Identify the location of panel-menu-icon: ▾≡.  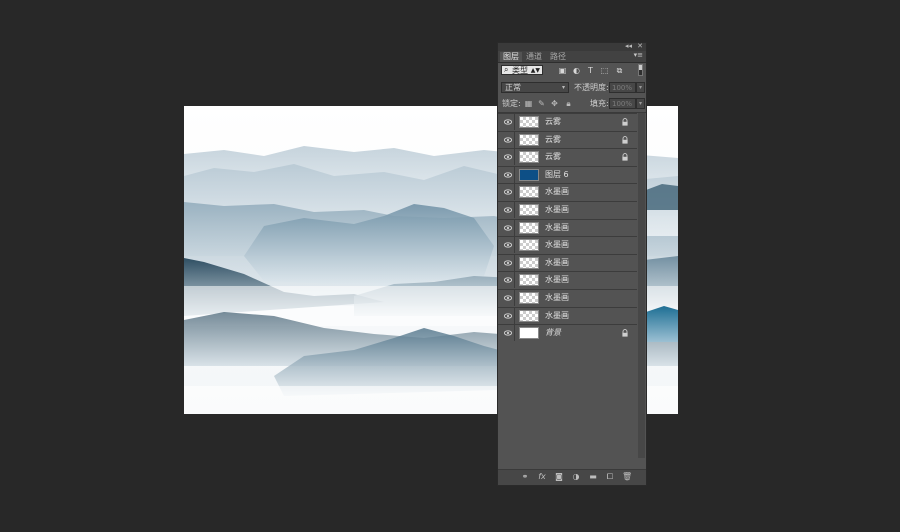
(638, 55).